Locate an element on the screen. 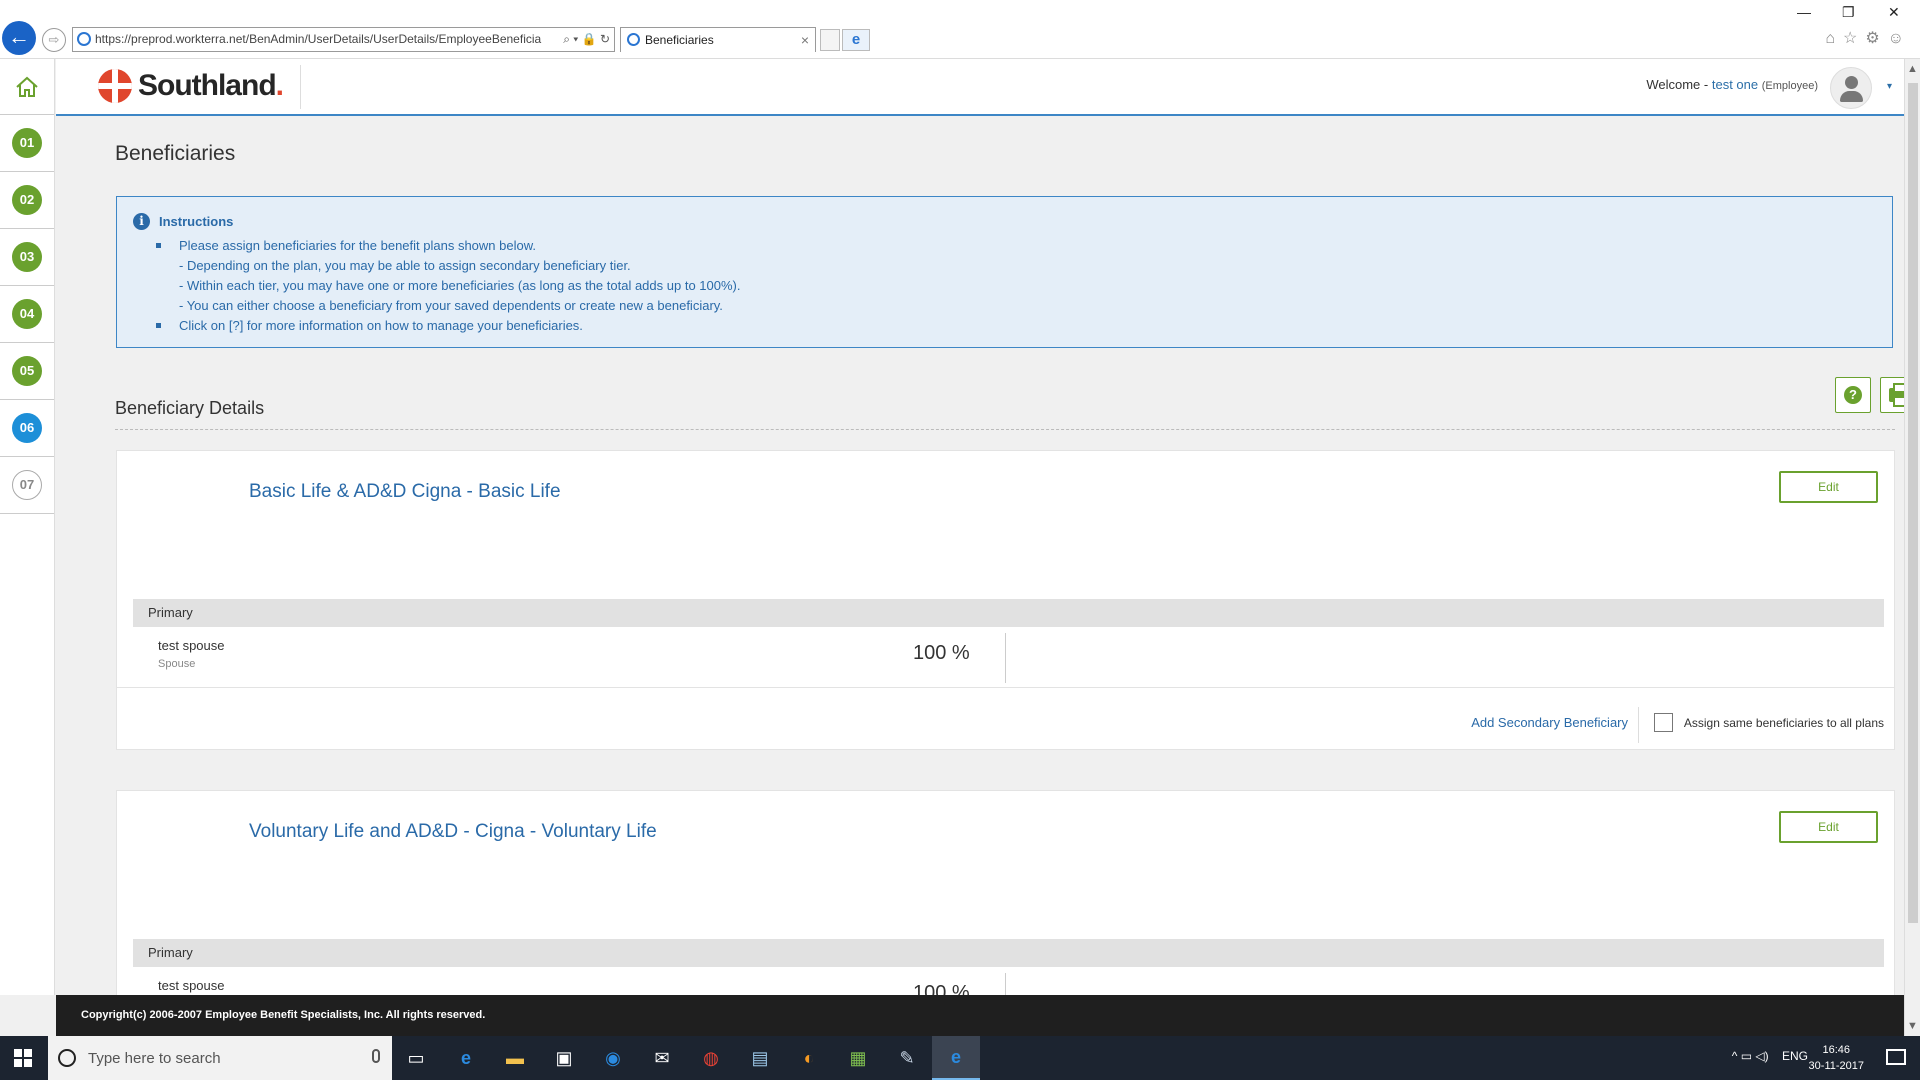 This screenshot has height=1080, width=1920. new-tab-button is located at coordinates (830, 40).